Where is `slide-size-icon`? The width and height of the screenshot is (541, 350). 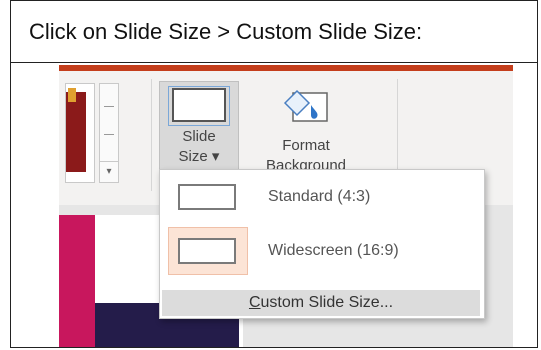
slide-size-icon is located at coordinates (199, 106).